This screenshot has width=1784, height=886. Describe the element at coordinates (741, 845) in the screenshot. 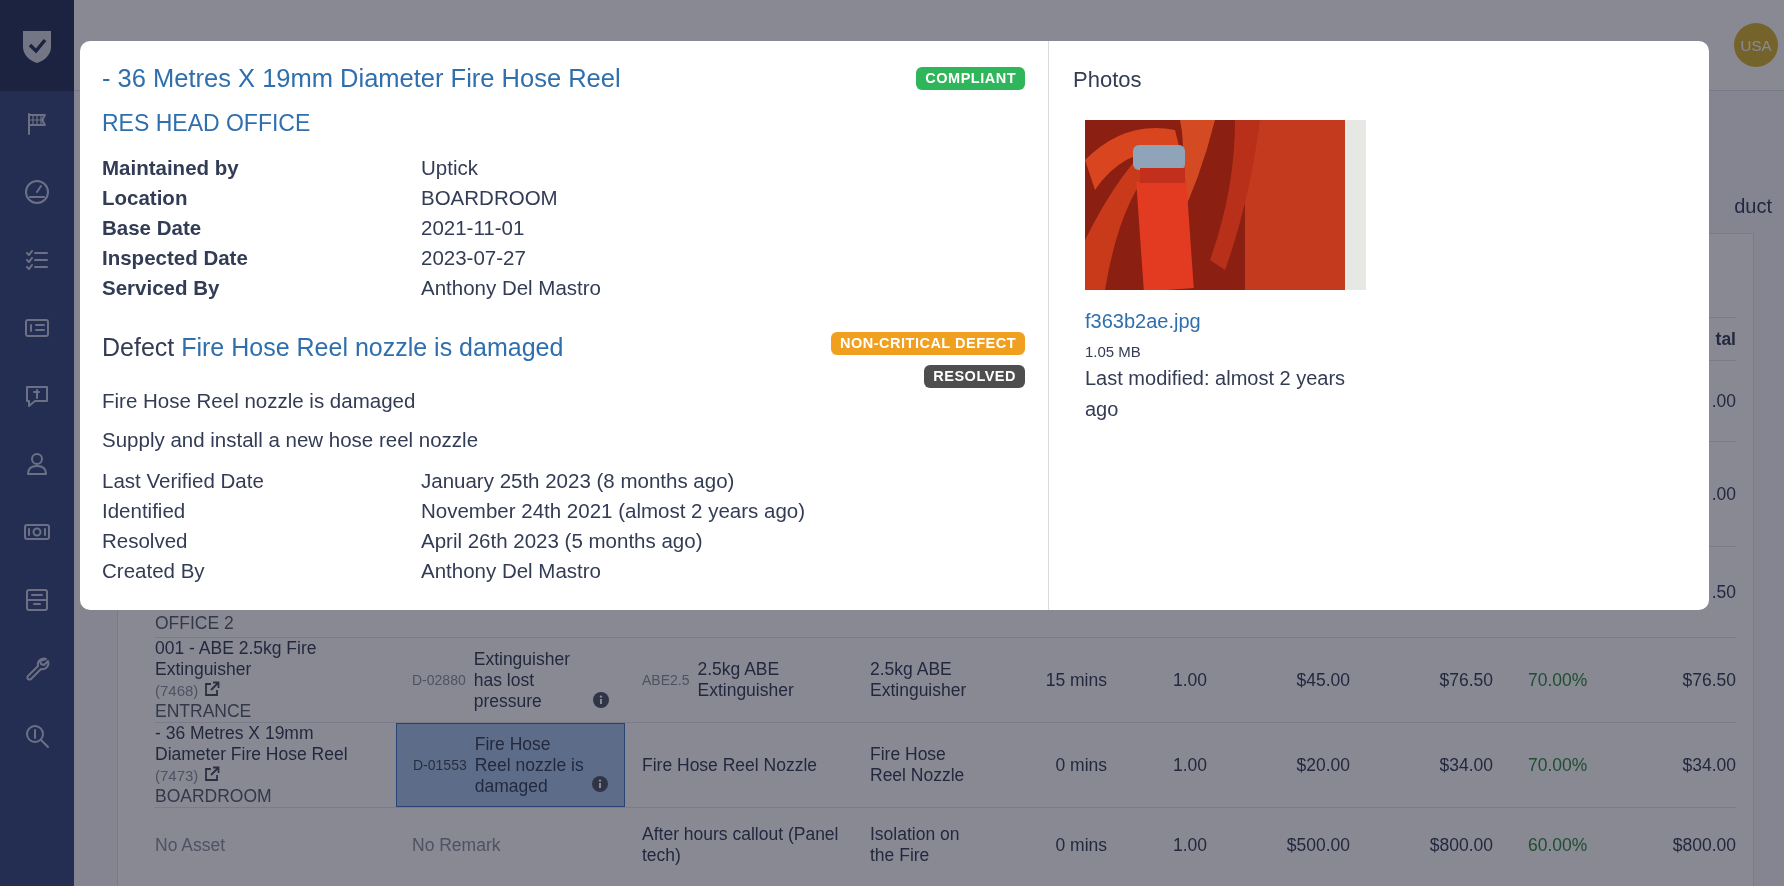

I see `product-name: After hours callout (Panel tech)` at that location.